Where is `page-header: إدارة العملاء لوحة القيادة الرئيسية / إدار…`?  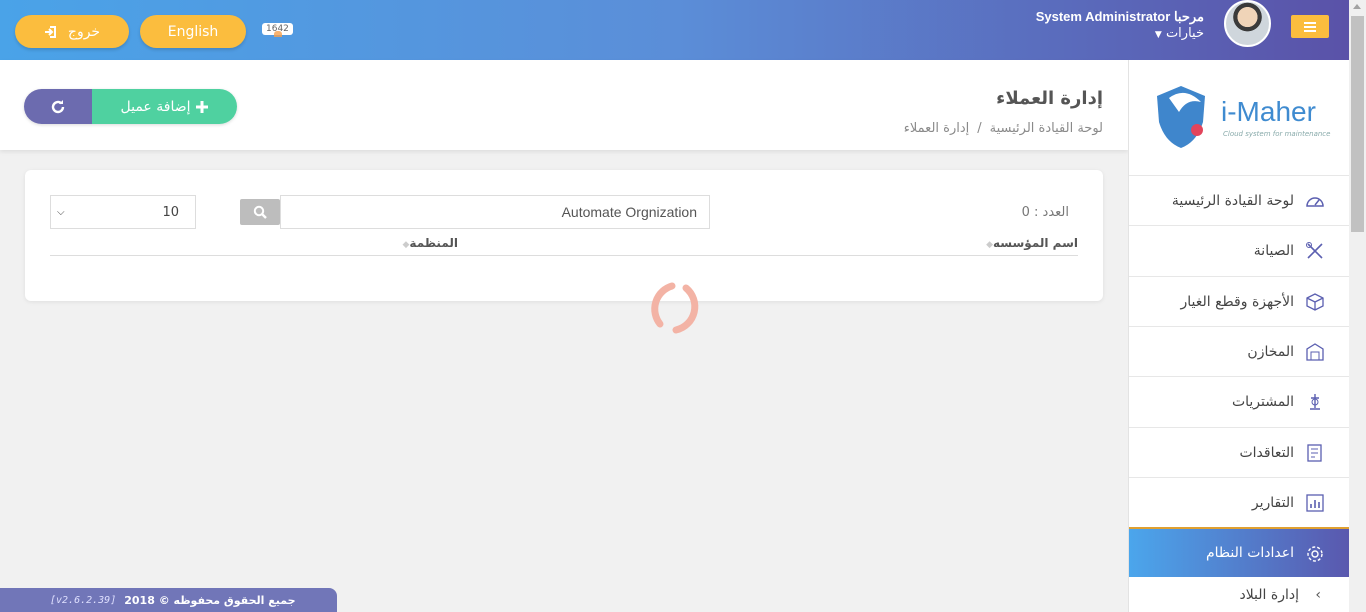
page-header: إدارة العملاء لوحة القيادة الرئيسية / إدار… is located at coordinates (564, 105).